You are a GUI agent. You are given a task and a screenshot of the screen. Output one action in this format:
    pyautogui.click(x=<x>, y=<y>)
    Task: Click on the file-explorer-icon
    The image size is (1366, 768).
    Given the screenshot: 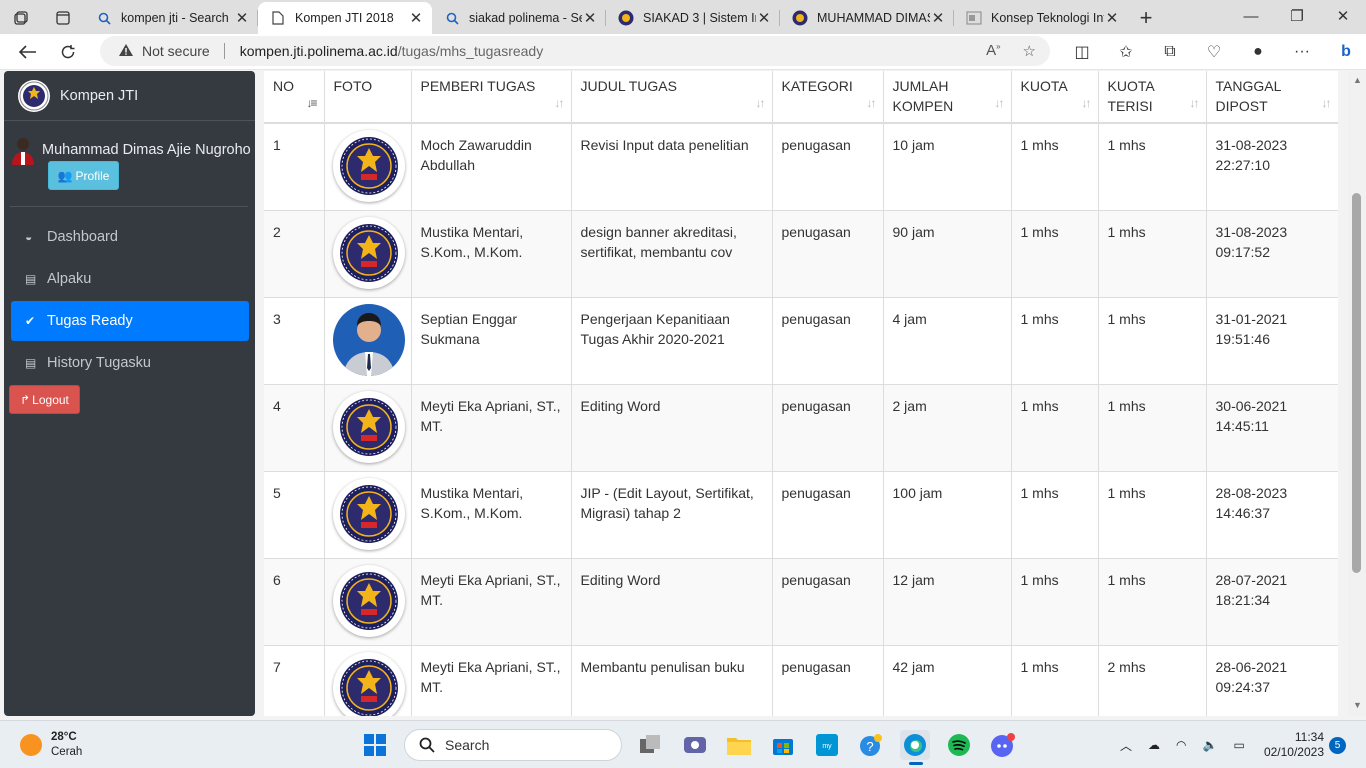 What is the action you would take?
    pyautogui.click(x=739, y=745)
    